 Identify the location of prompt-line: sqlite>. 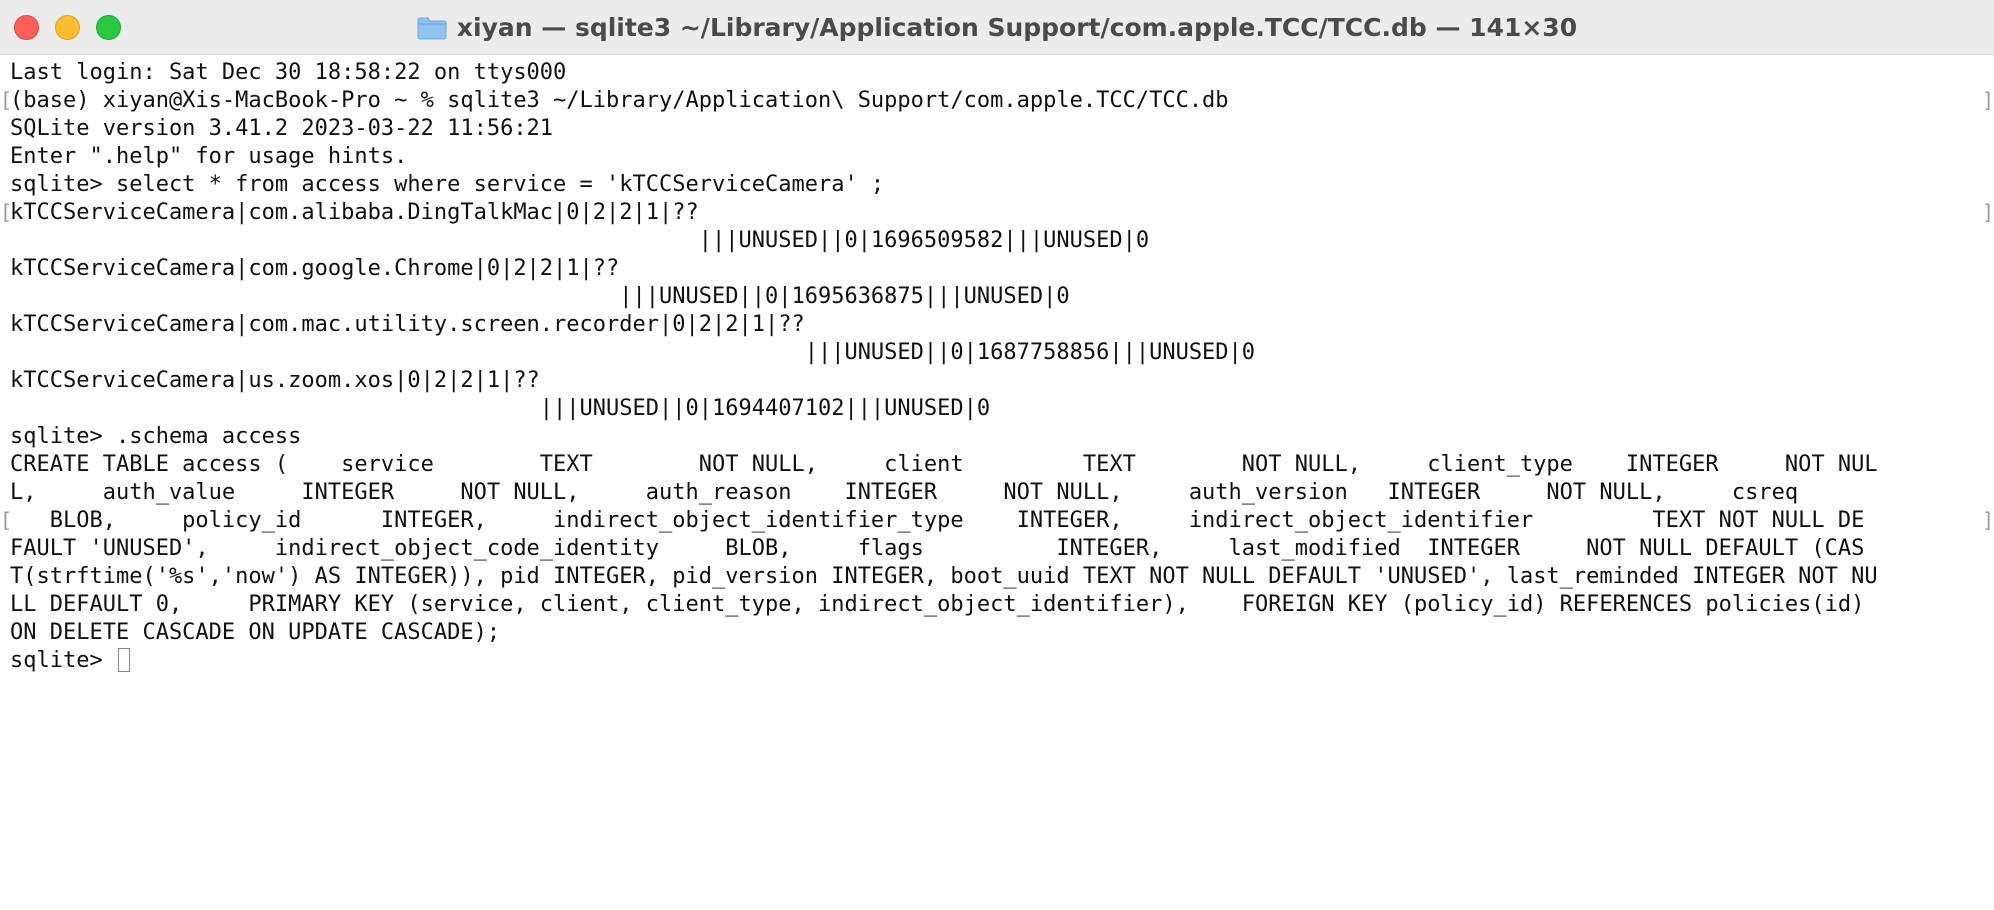
(70, 661).